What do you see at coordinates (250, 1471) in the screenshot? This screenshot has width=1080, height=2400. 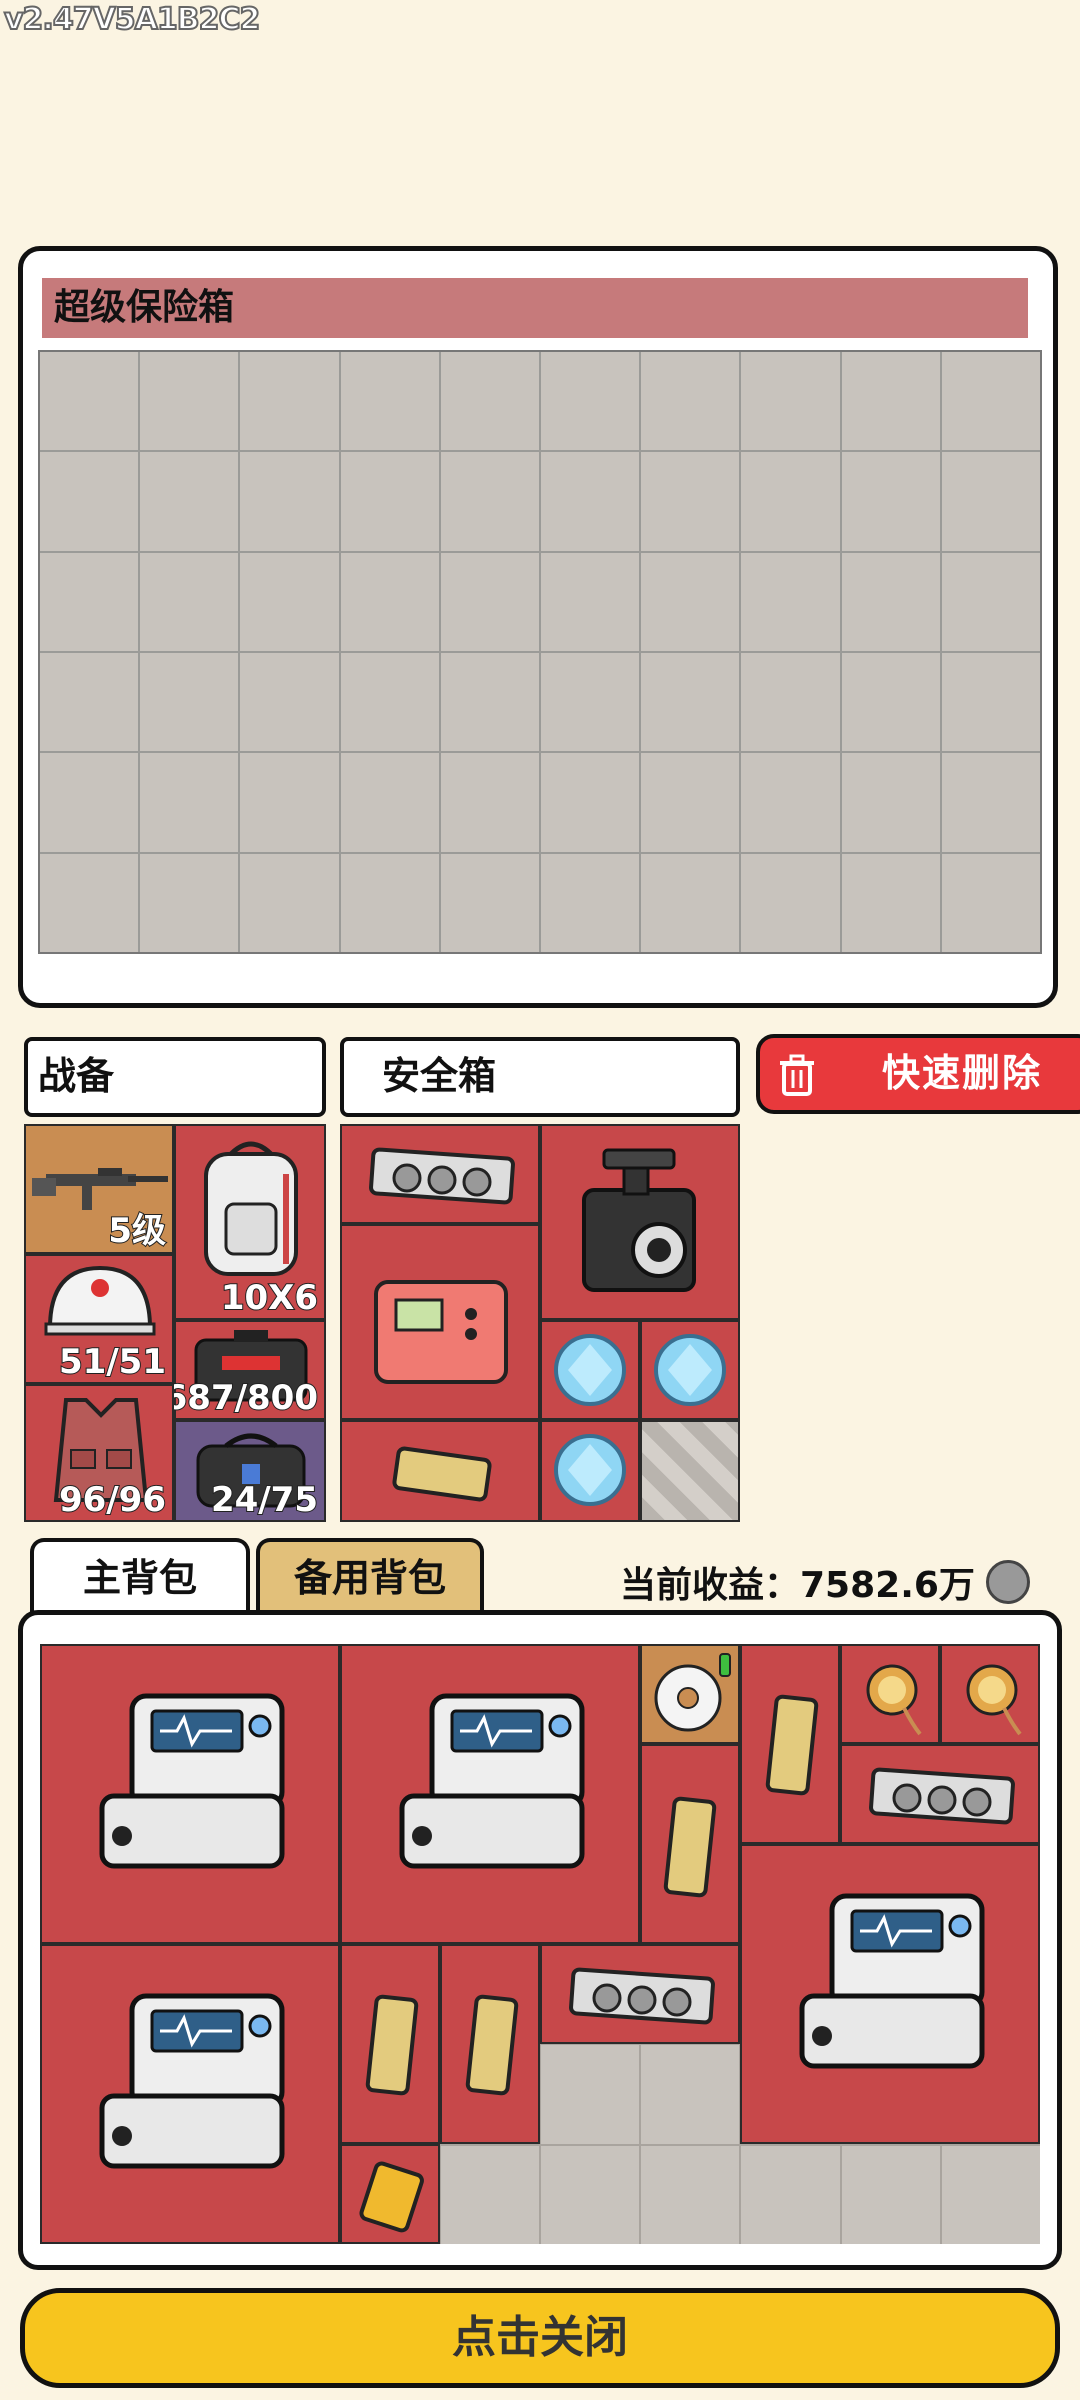 I see `equipment-slot-chest-rig: 24/75` at bounding box center [250, 1471].